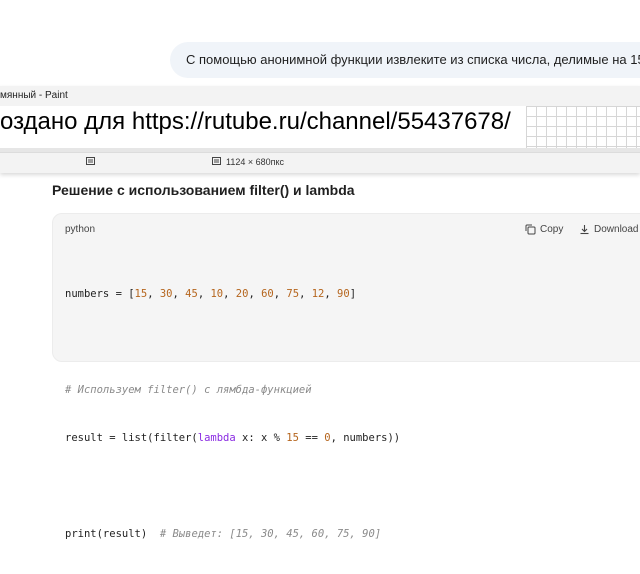 Image resolution: width=640 pixels, height=574 pixels. Describe the element at coordinates (552, 229) in the screenshot. I see `copy-label: Copy` at that location.